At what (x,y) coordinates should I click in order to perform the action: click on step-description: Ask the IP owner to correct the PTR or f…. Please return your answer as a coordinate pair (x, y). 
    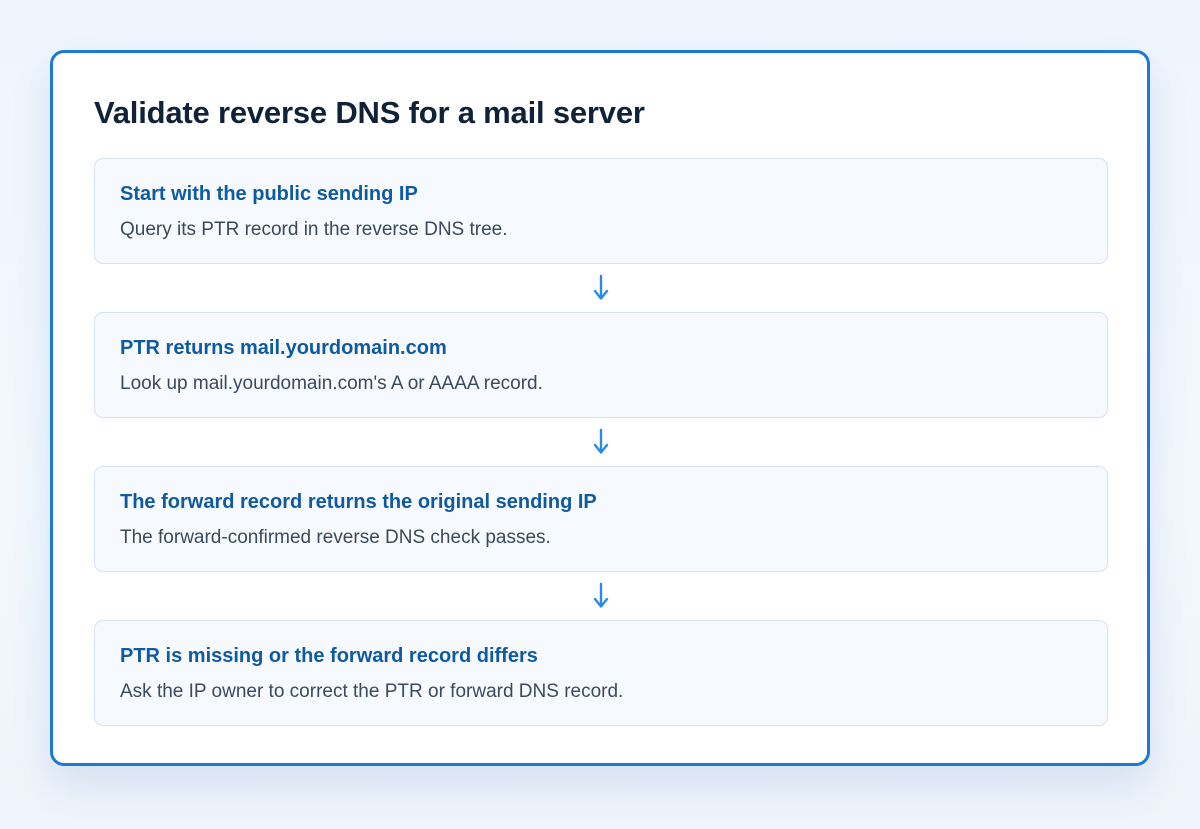
    Looking at the image, I should click on (372, 691).